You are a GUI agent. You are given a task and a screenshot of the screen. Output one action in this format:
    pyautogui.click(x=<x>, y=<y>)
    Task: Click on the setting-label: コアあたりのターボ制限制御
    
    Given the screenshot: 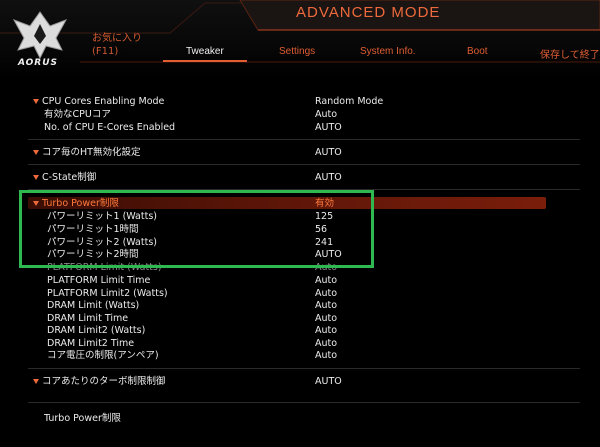 What is the action you would take?
    pyautogui.click(x=104, y=381)
    